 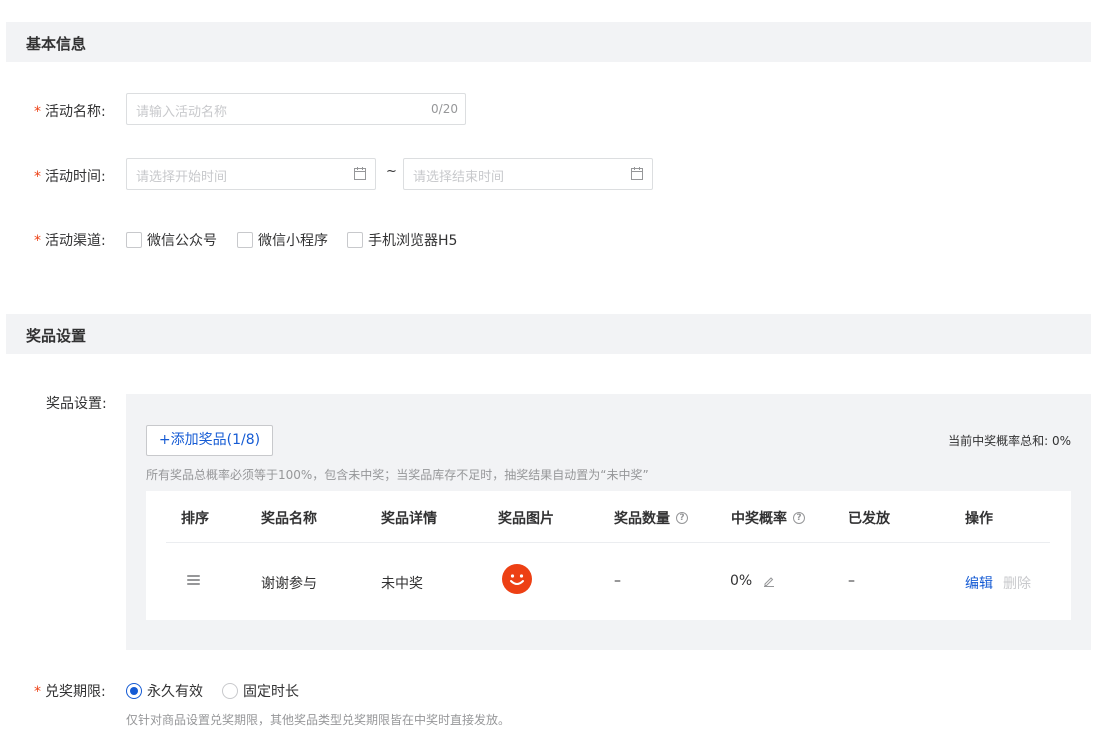 I want to click on start-time-picker: 请选择开始时间, so click(x=251, y=174).